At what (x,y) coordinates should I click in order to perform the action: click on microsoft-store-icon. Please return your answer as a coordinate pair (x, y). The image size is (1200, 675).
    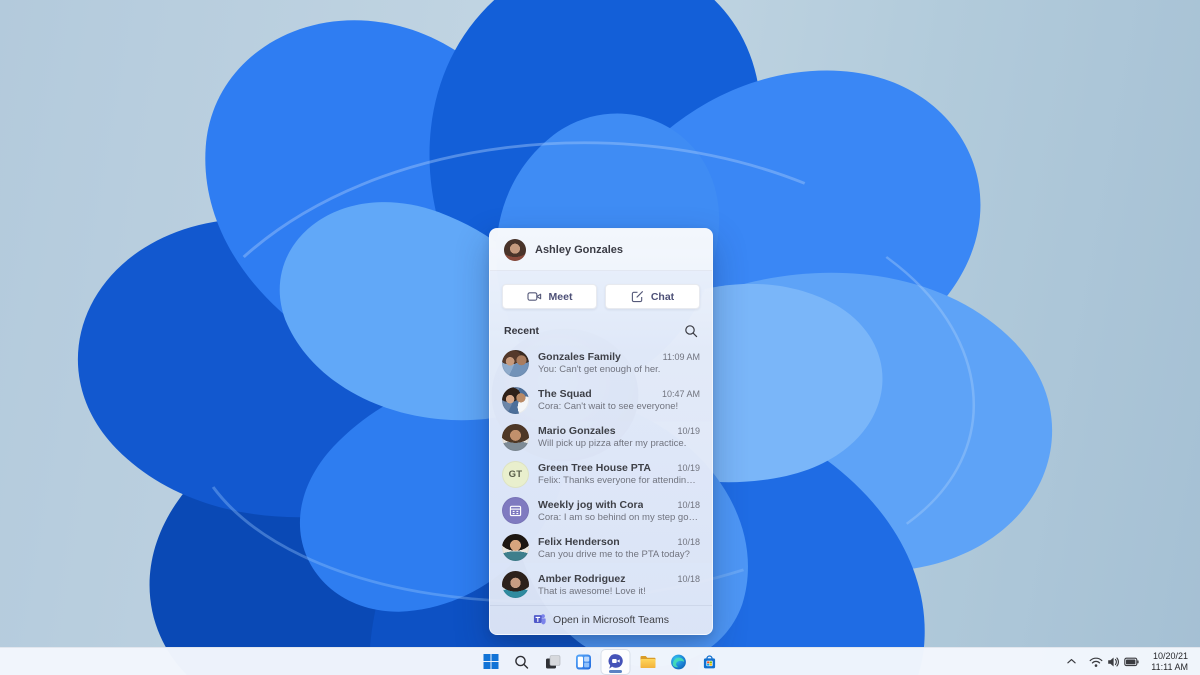
    Looking at the image, I should click on (709, 661).